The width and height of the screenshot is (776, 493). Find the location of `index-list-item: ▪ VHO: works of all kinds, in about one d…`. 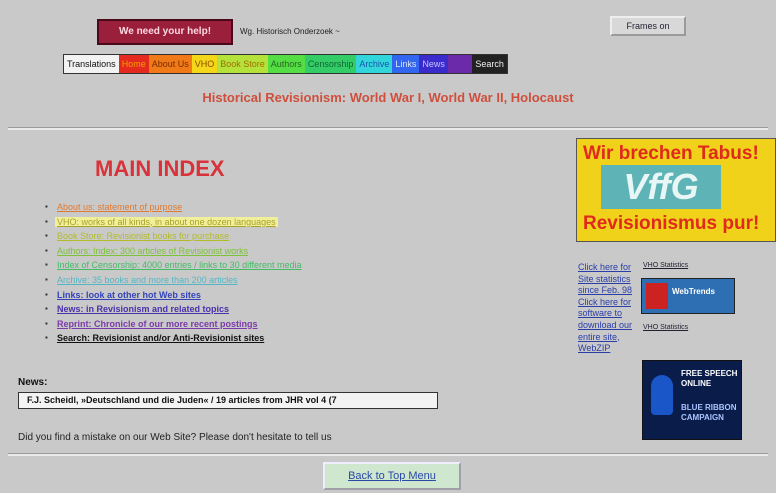

index-list-item: ▪ VHO: works of all kinds, in about one d… is located at coordinates (174, 222).